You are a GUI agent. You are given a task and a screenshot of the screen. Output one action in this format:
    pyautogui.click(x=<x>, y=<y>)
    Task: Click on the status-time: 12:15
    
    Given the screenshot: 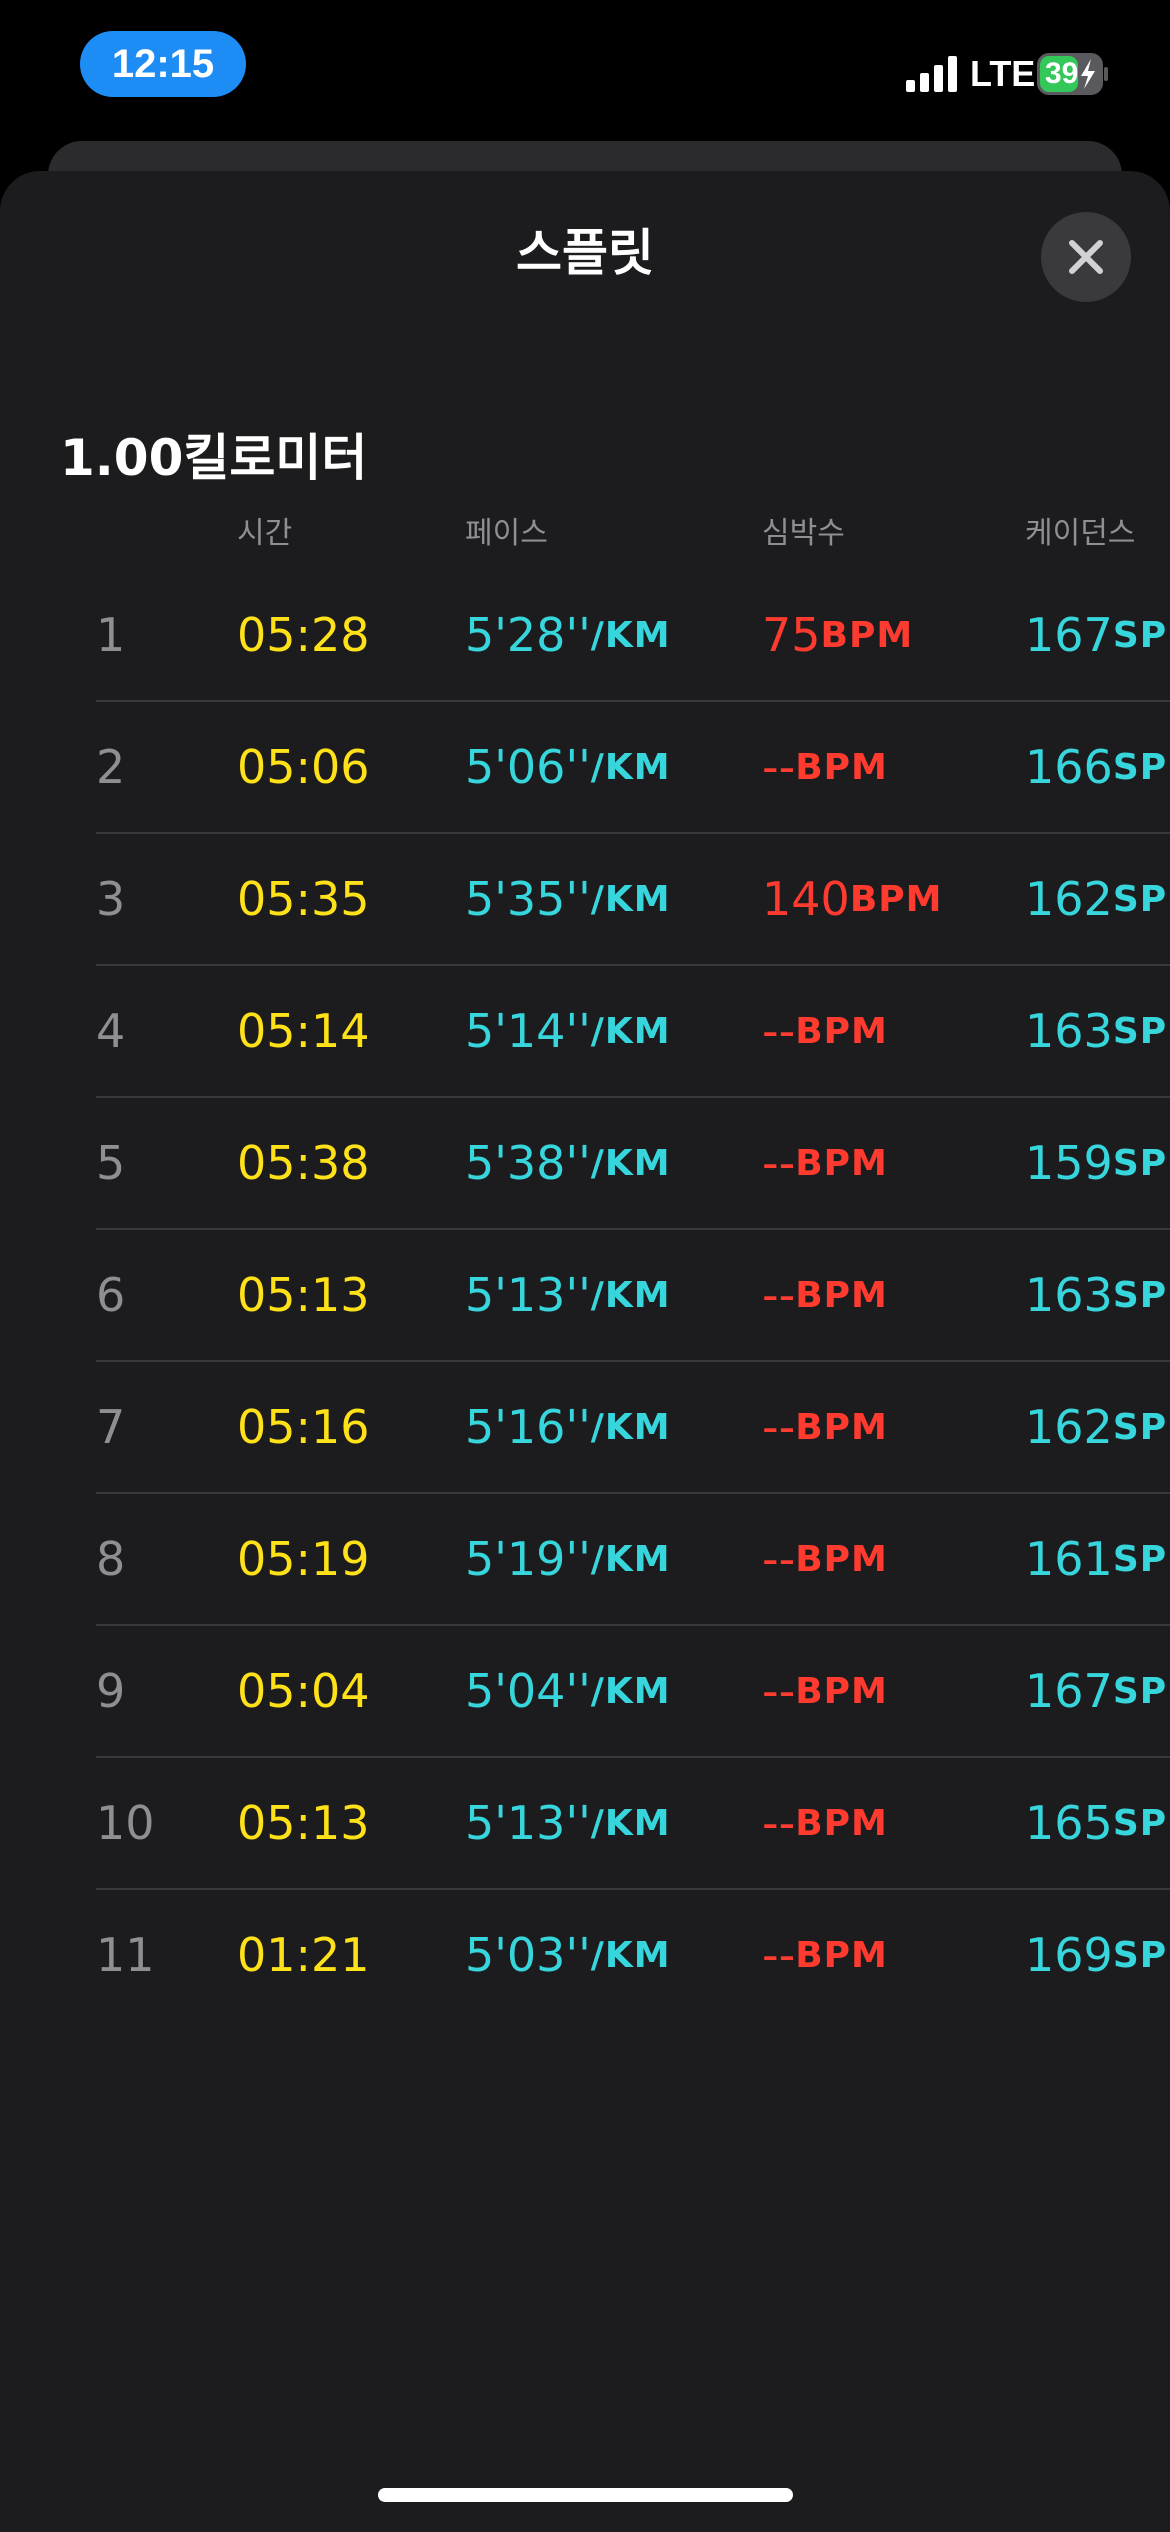 What is the action you would take?
    pyautogui.click(x=163, y=64)
    